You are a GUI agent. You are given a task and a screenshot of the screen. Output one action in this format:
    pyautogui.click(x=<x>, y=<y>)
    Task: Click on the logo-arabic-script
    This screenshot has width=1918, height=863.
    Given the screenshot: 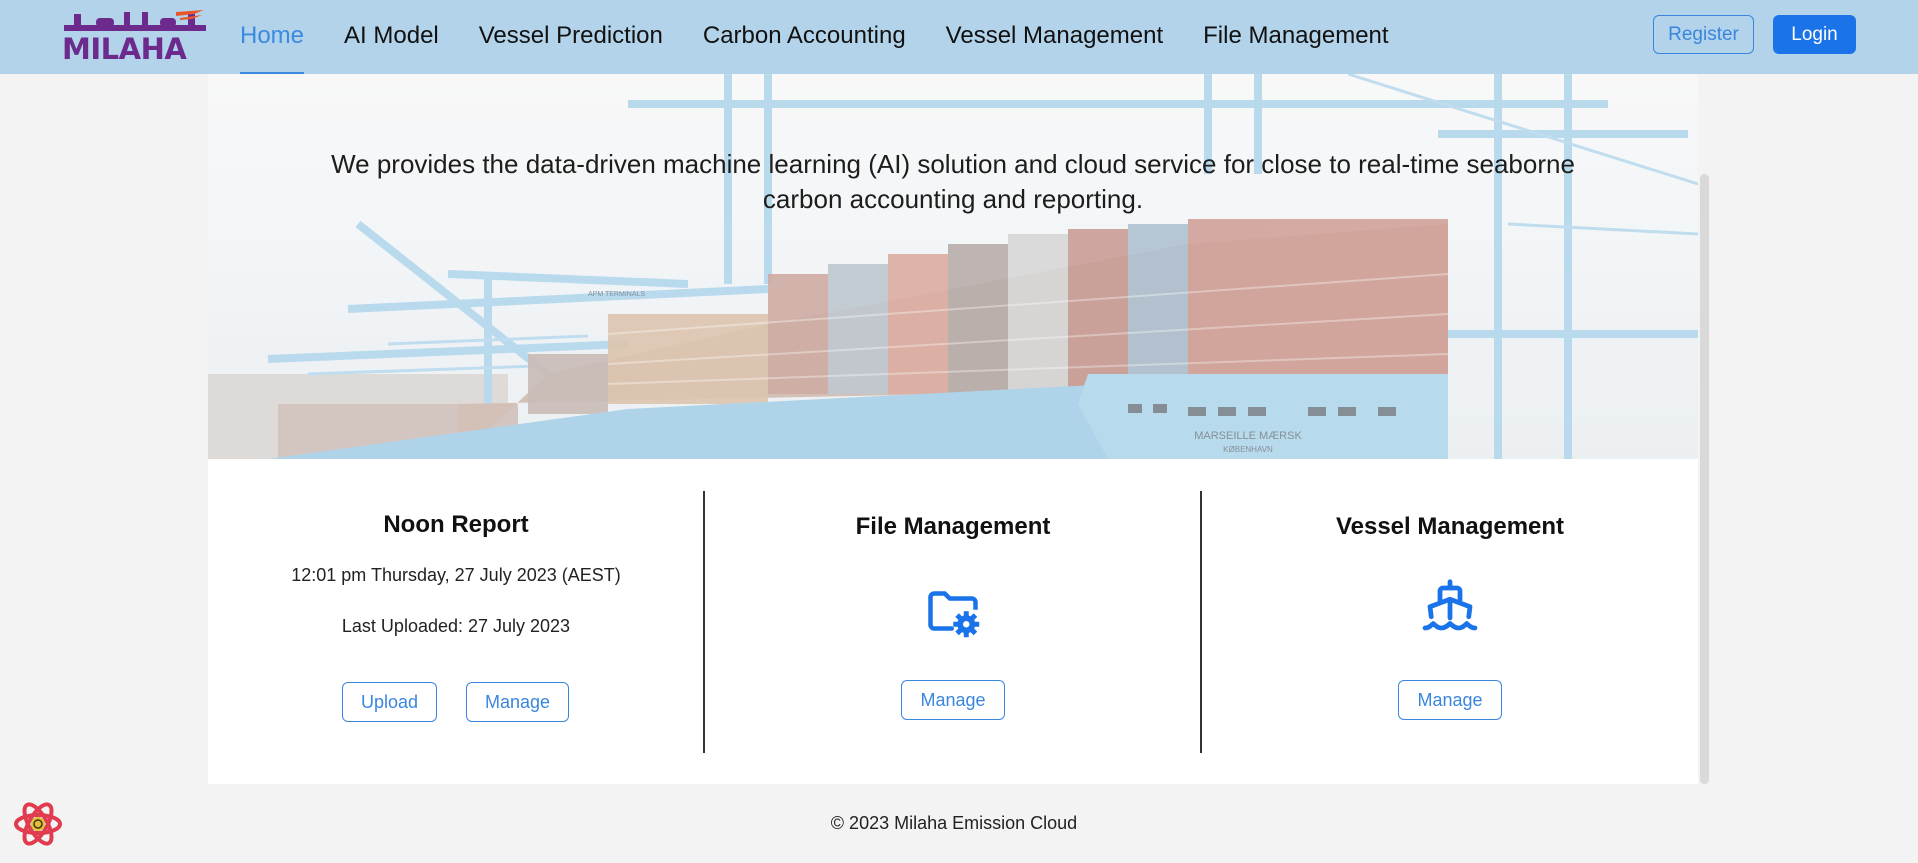 What is the action you would take?
    pyautogui.click(x=135, y=20)
    